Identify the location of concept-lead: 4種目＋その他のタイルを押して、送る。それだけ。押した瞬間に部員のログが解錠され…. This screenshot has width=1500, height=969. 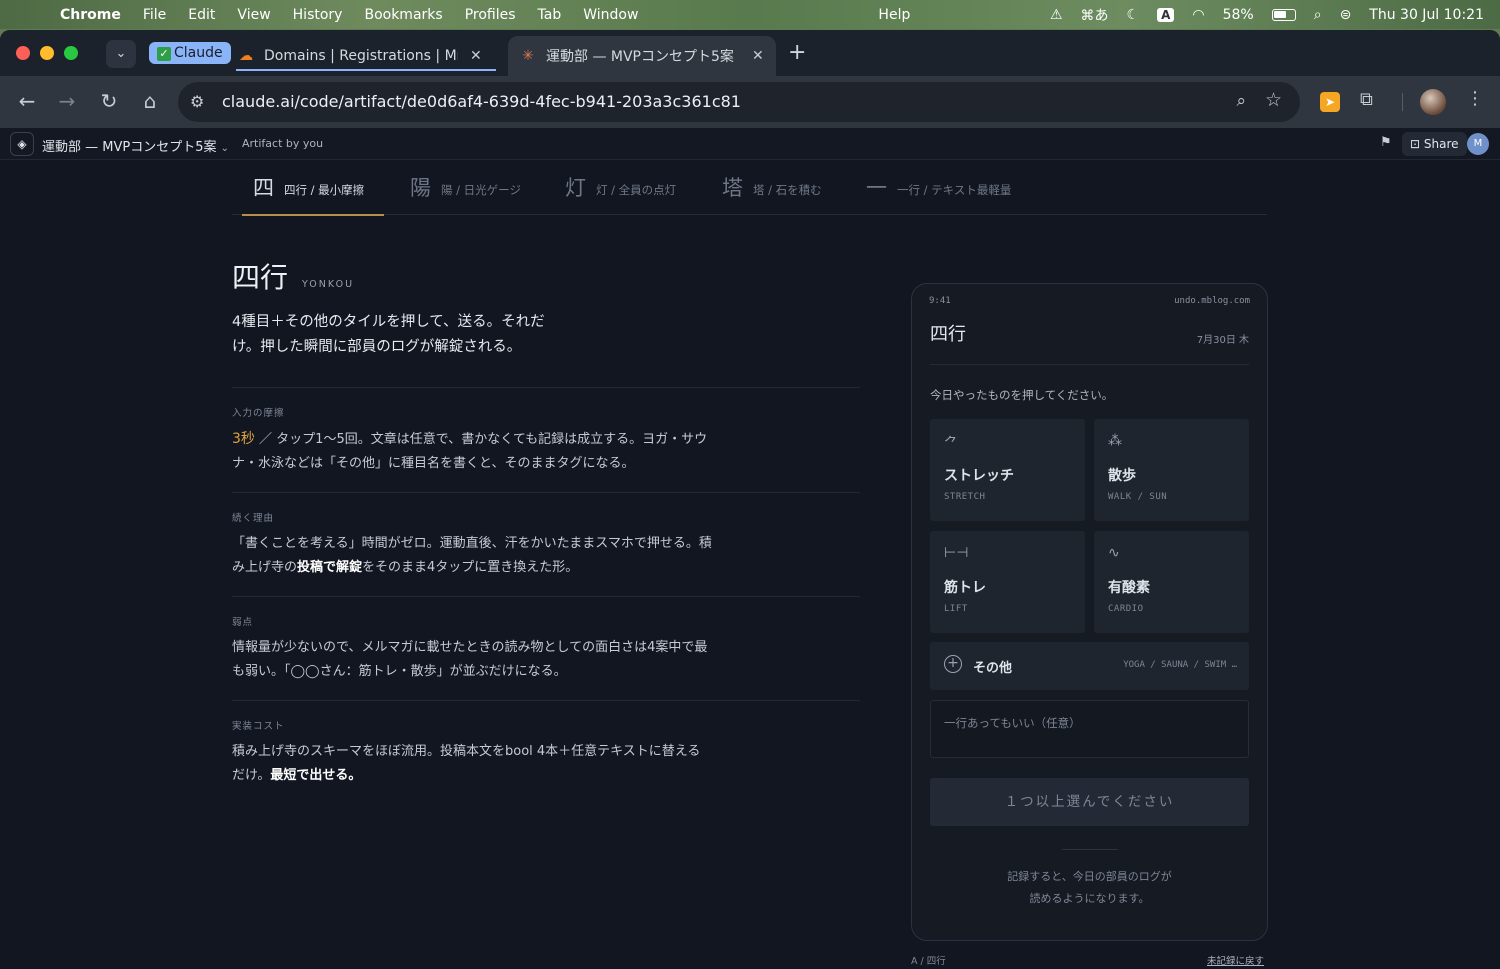
(388, 334).